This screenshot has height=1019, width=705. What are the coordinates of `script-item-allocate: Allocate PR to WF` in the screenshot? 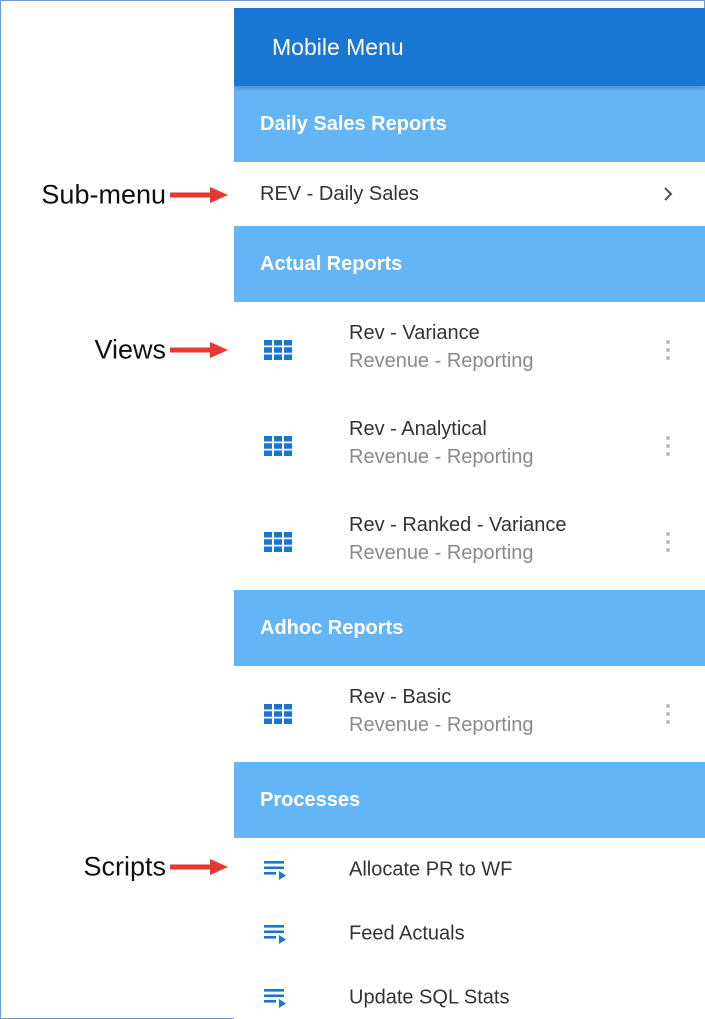 It's located at (469, 870).